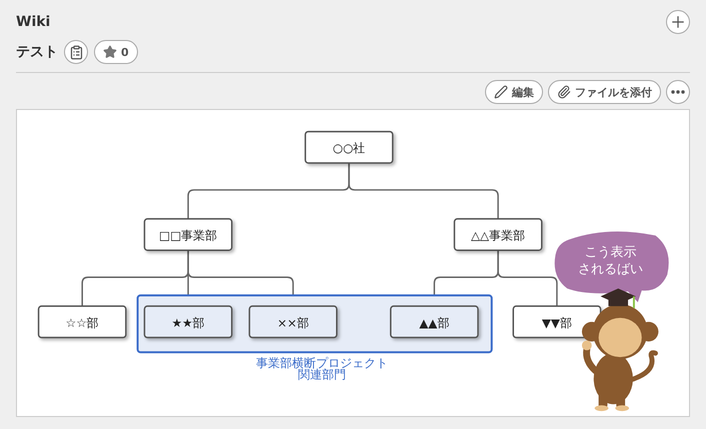  I want to click on star-button: 0, so click(116, 52).